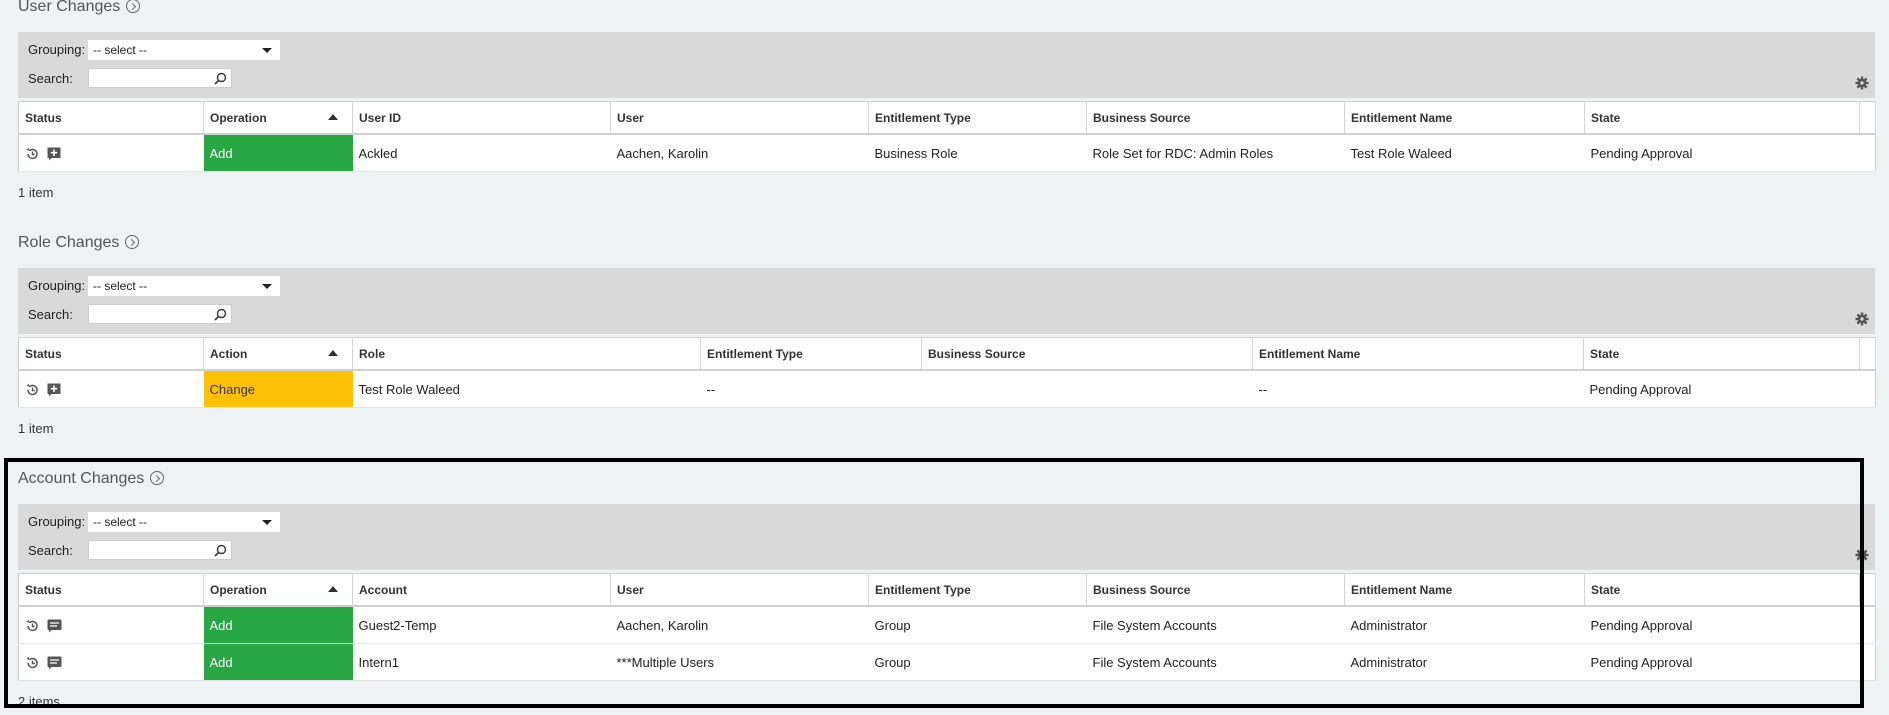  Describe the element at coordinates (946, 65) in the screenshot. I see `user-changes-toolbar: Grouping: -- select -- Search:` at that location.